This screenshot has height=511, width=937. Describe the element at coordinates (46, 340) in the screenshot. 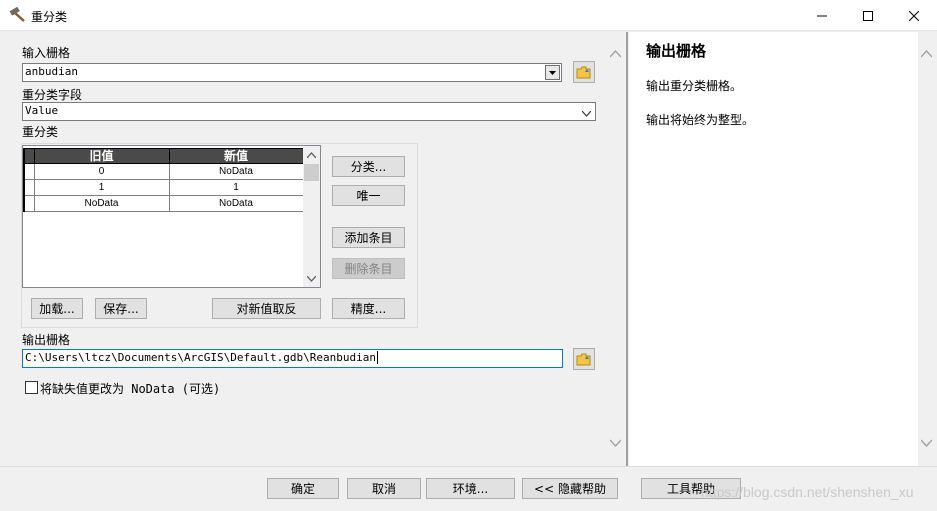

I see `output-raster-label: 输出栅格` at that location.